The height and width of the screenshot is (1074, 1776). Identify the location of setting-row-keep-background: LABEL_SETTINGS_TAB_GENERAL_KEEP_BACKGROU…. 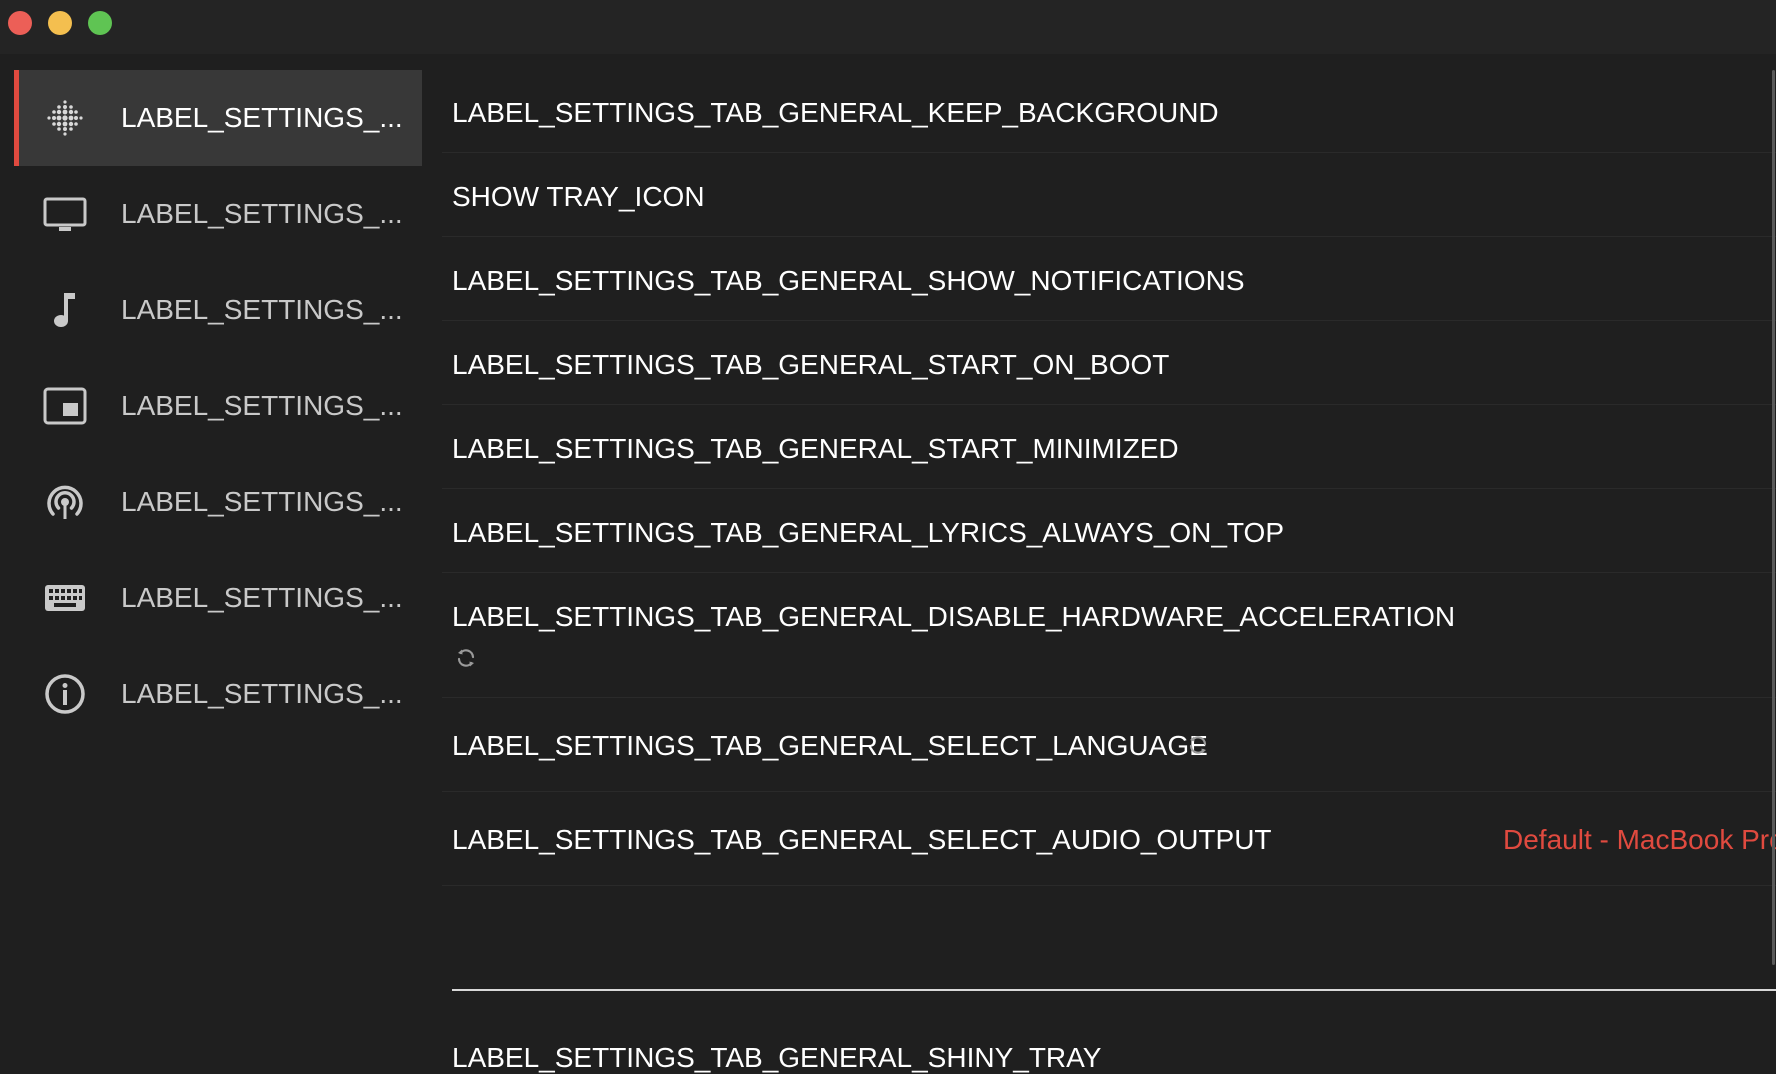
(1109, 111).